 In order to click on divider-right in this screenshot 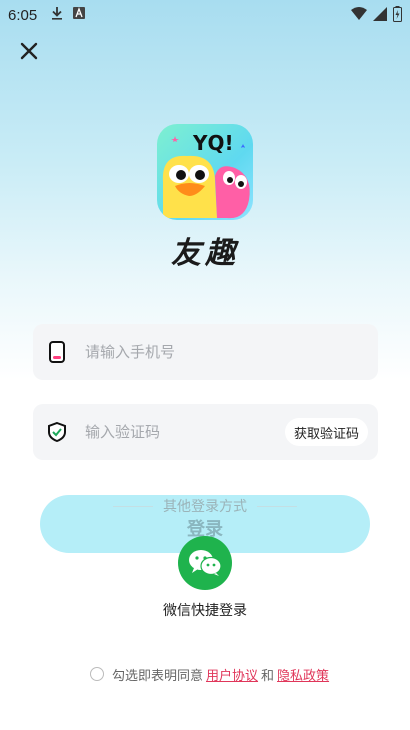, I will do `click(277, 506)`.